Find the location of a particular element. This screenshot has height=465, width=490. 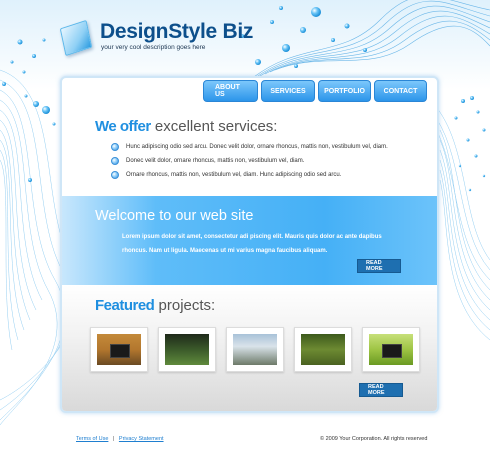

plant-image is located at coordinates (323, 349).